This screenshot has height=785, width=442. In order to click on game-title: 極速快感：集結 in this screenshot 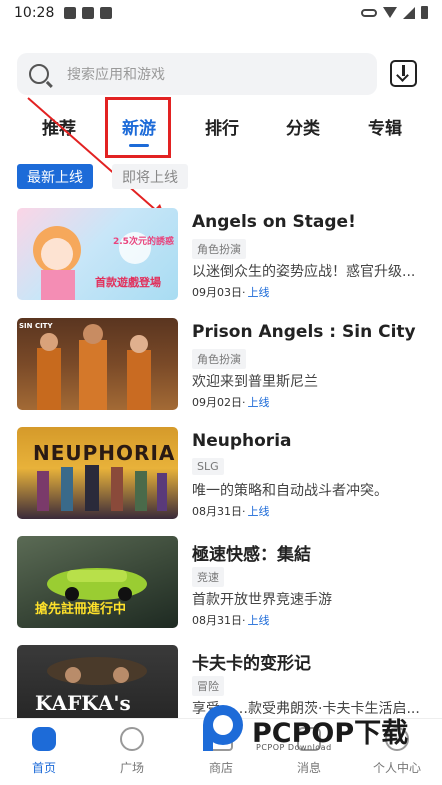, I will do `click(251, 555)`.